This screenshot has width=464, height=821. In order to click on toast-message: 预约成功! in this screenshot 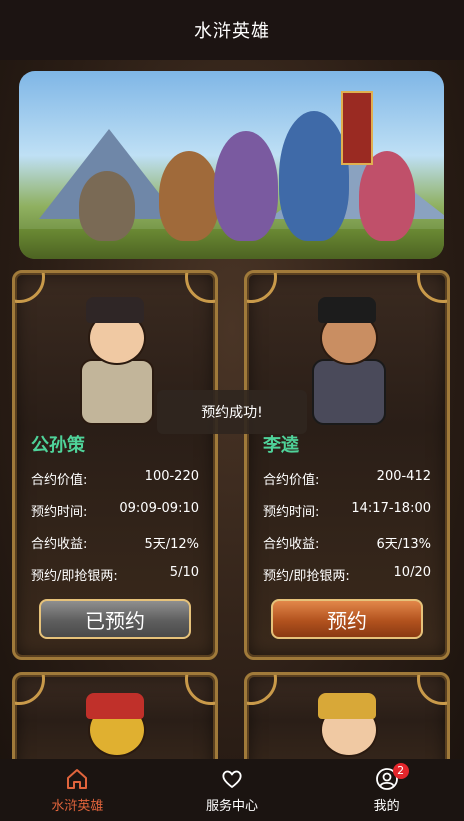, I will do `click(232, 412)`.